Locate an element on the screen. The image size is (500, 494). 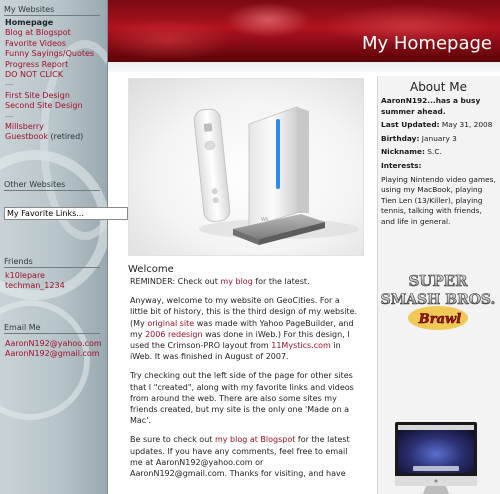
original-site-link: original site is located at coordinates (170, 323).